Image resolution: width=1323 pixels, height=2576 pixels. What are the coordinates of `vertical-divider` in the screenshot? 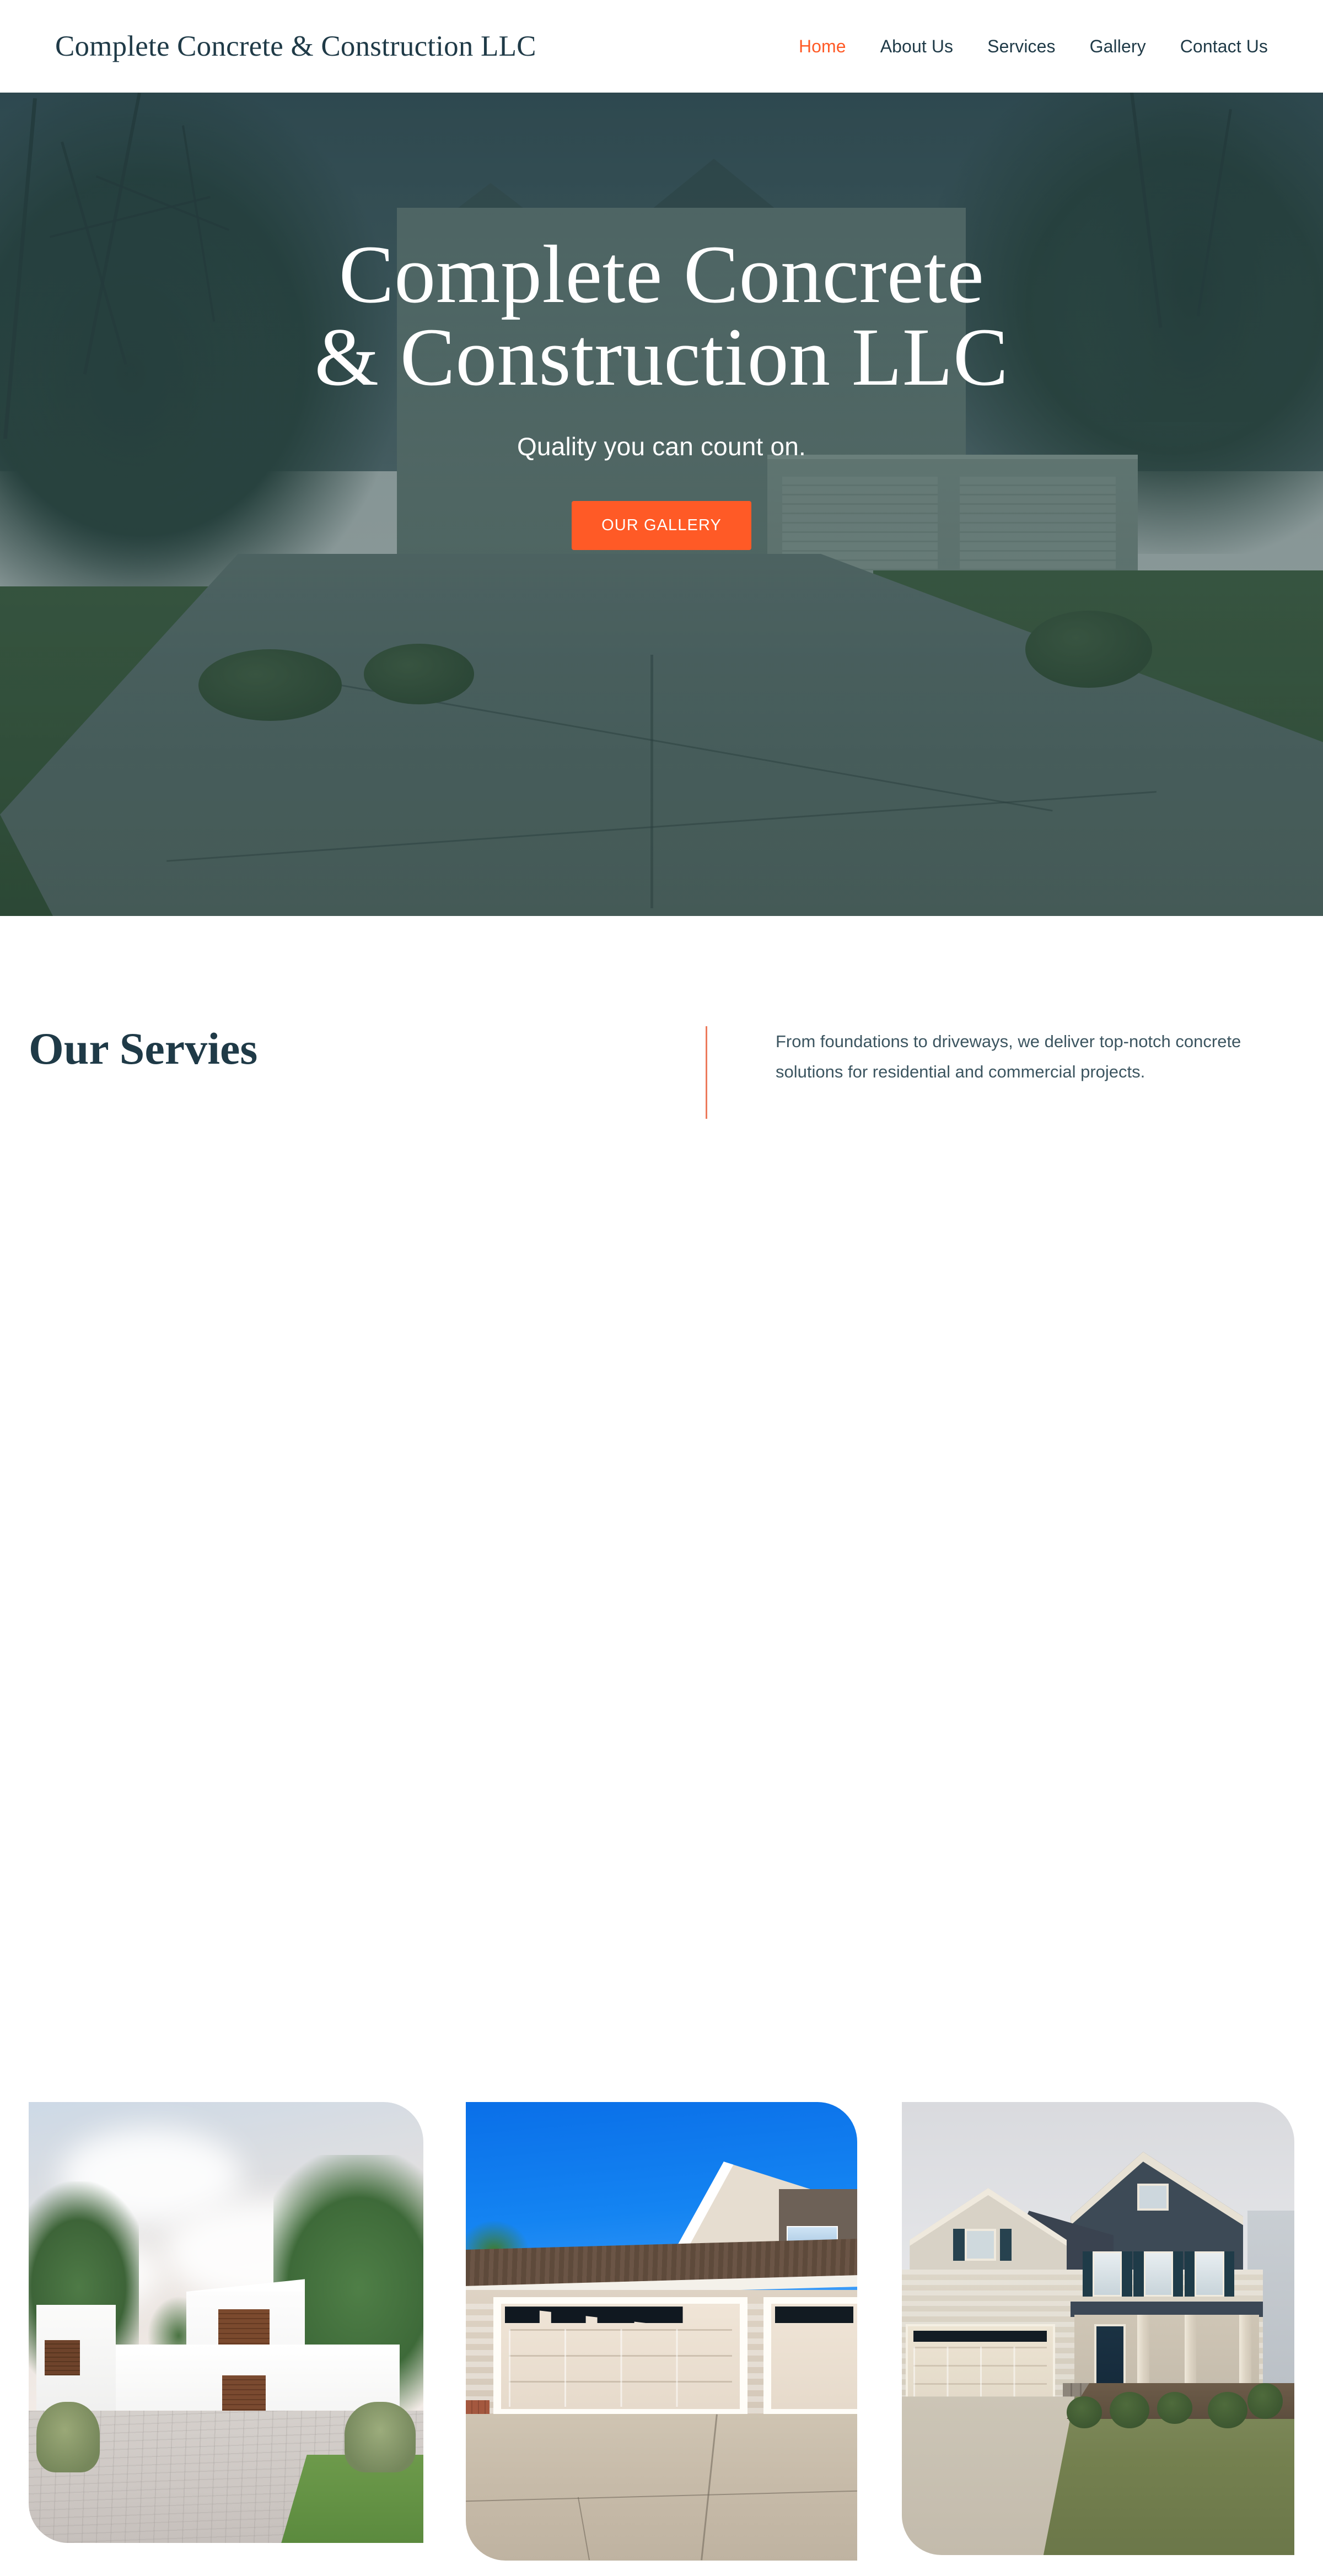 It's located at (707, 1072).